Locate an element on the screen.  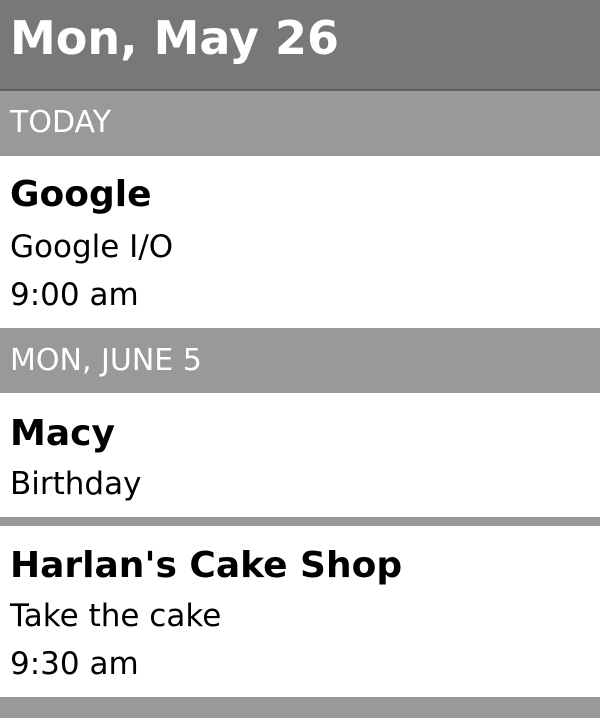
section-header-next is located at coordinates (300, 707).